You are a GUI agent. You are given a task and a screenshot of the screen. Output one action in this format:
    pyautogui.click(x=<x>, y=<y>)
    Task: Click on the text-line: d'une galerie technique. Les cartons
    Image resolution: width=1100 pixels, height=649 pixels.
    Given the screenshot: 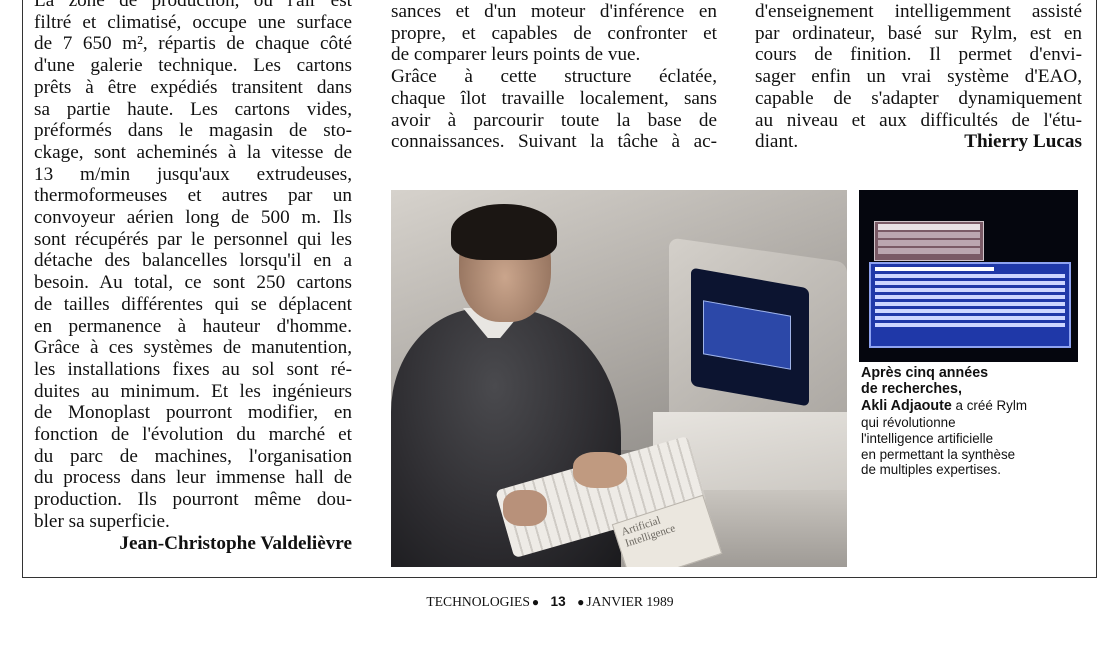 What is the action you would take?
    pyautogui.click(x=193, y=66)
    